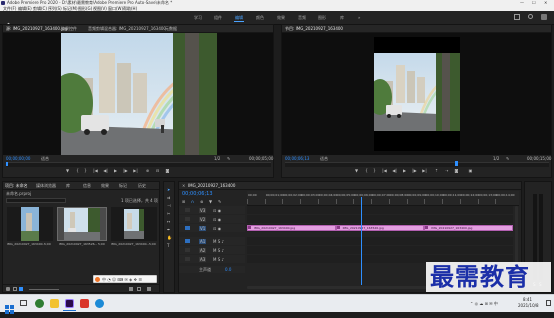 The height and width of the screenshot is (318, 554). What do you see at coordinates (322, 18) in the screenshot?
I see `workspace-tab-graphics: 图形` at bounding box center [322, 18].